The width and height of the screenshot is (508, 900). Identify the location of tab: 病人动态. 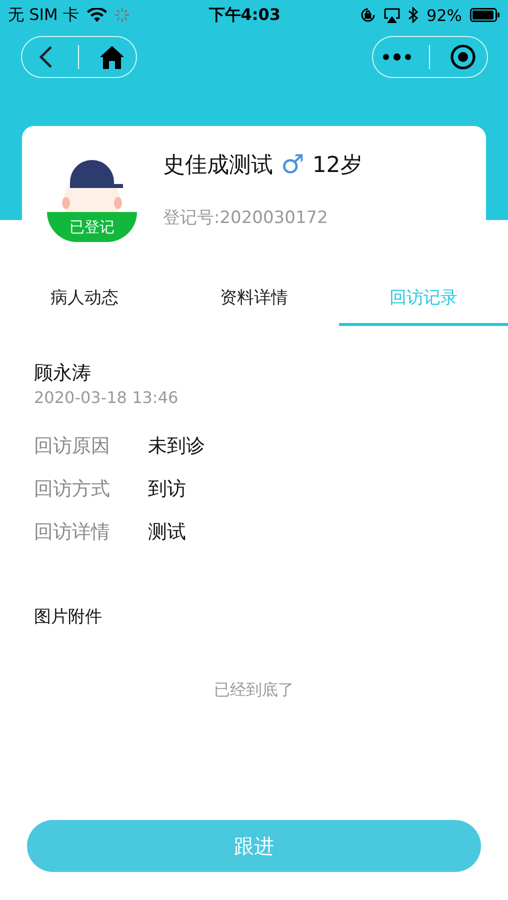
(85, 299).